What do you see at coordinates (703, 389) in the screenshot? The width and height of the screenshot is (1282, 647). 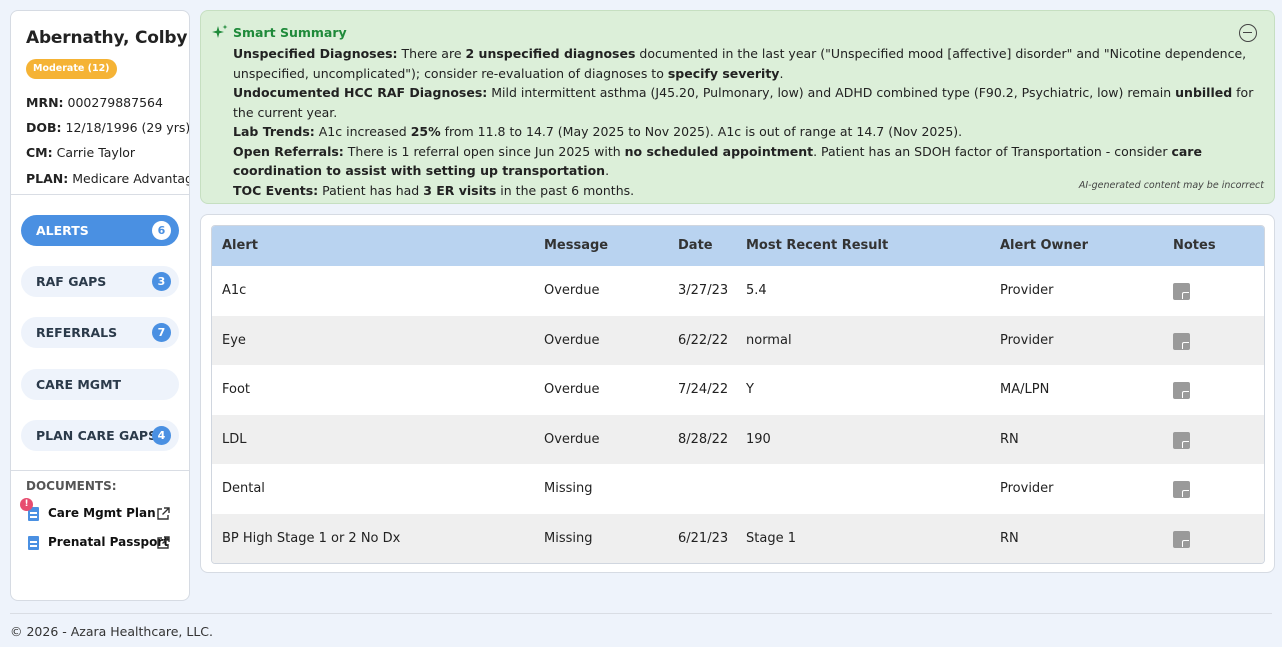 I see `cell-date: 7/24/22` at bounding box center [703, 389].